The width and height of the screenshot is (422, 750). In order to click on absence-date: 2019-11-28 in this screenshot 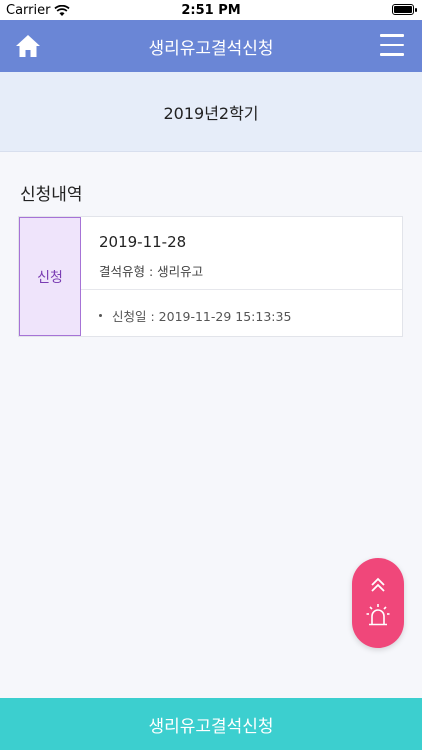, I will do `click(143, 242)`.